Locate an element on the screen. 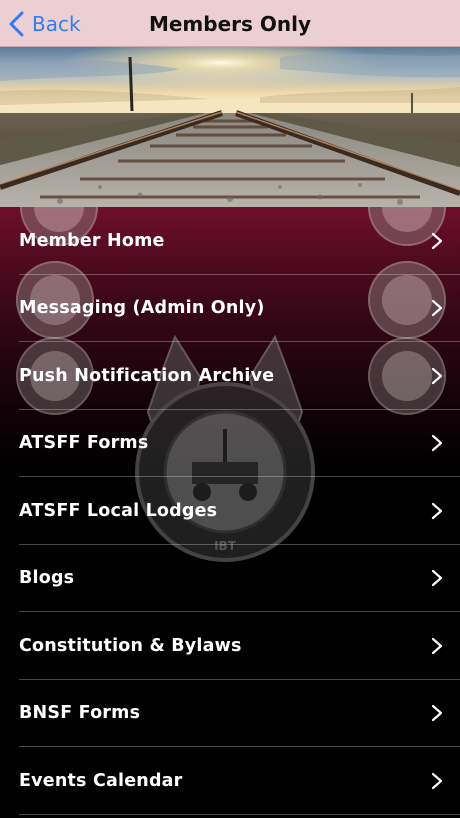 The width and height of the screenshot is (460, 818). menu-item-label: Events Calendar is located at coordinates (101, 780).